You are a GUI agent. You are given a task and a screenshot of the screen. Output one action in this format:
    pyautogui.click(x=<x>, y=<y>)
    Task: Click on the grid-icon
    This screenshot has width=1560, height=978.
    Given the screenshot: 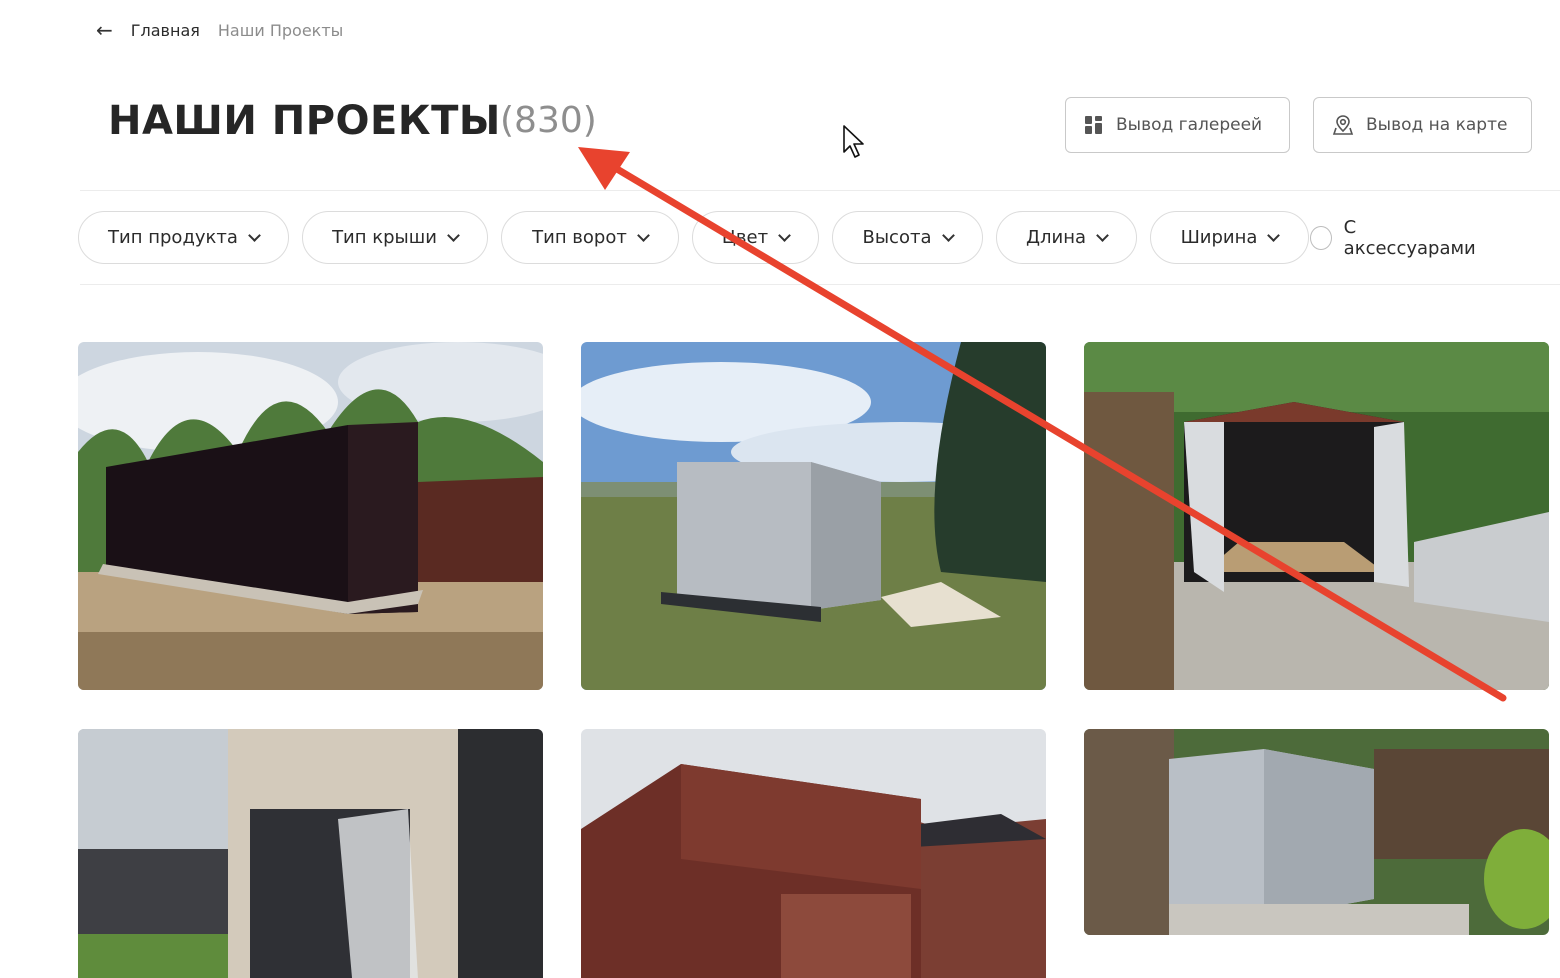 What is the action you would take?
    pyautogui.click(x=1093, y=125)
    